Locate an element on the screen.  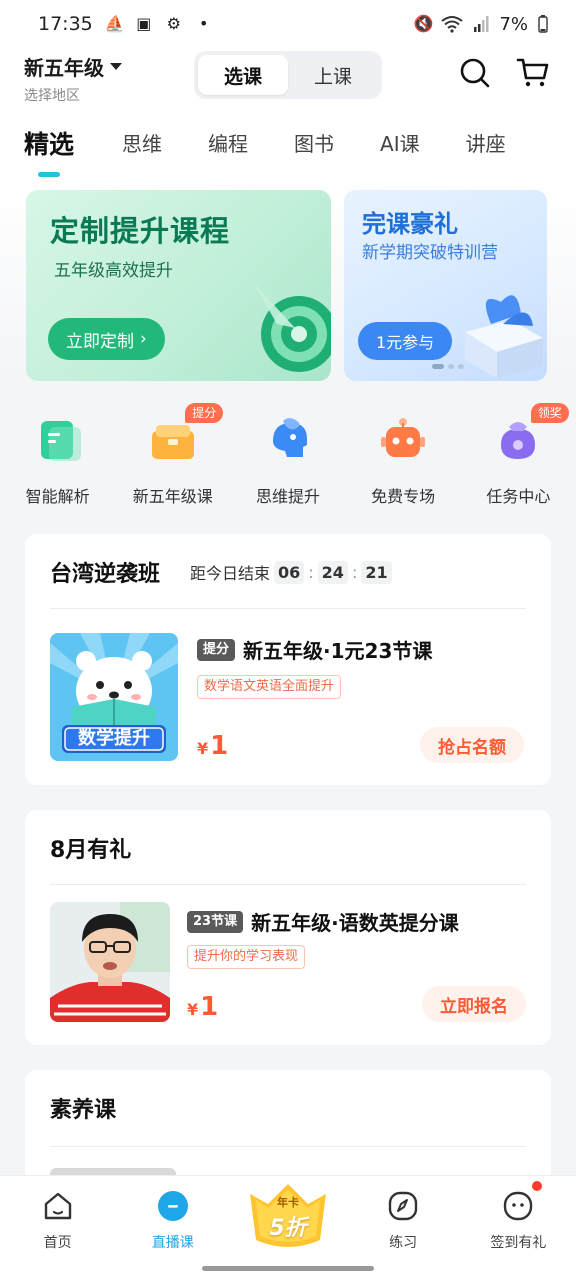
teacher-photo is located at coordinates (110, 962).